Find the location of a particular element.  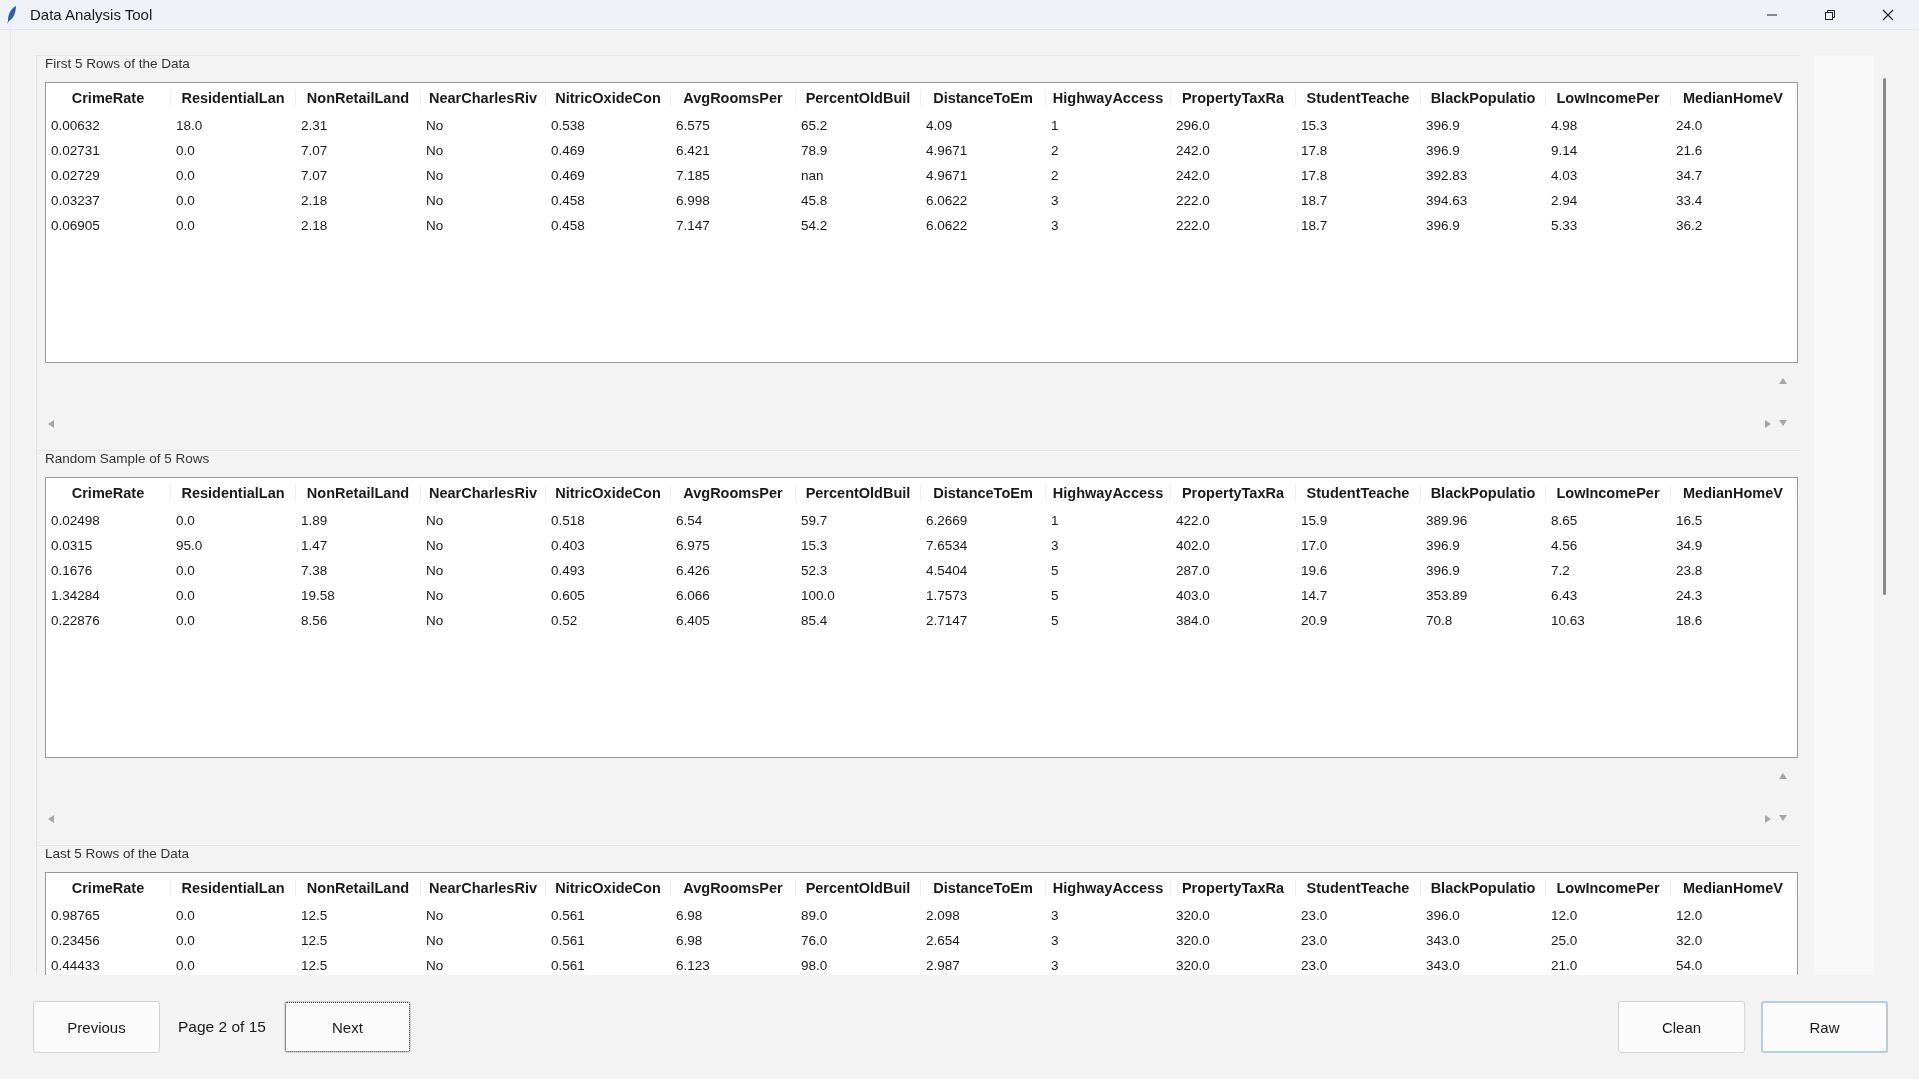

table-cell-text: 6.43 is located at coordinates (1564, 595).